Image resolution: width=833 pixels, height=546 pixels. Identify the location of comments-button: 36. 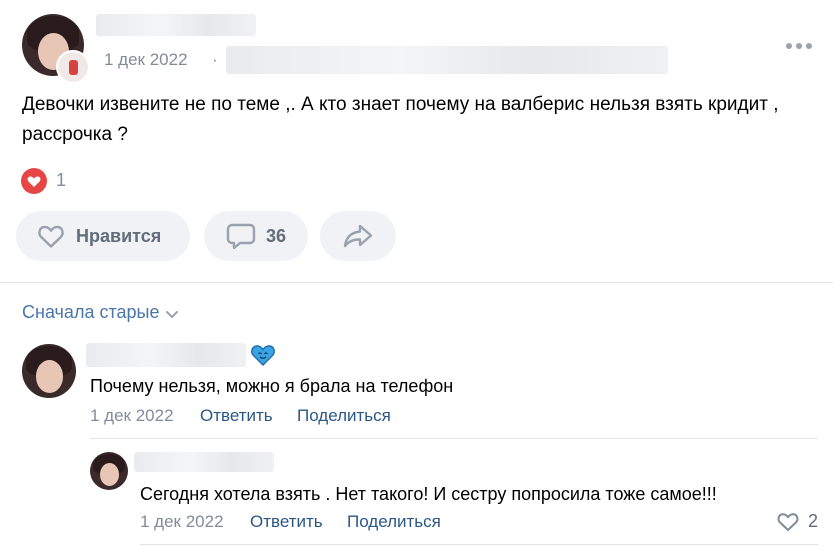
(256, 236).